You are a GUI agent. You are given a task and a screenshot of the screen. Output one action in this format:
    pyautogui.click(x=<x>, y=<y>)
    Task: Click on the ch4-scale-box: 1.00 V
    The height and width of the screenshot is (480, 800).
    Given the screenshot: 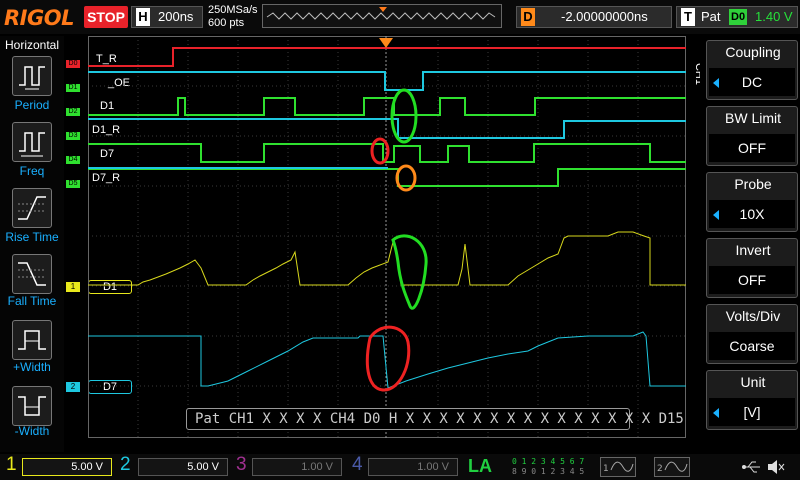 What is the action you would take?
    pyautogui.click(x=413, y=467)
    